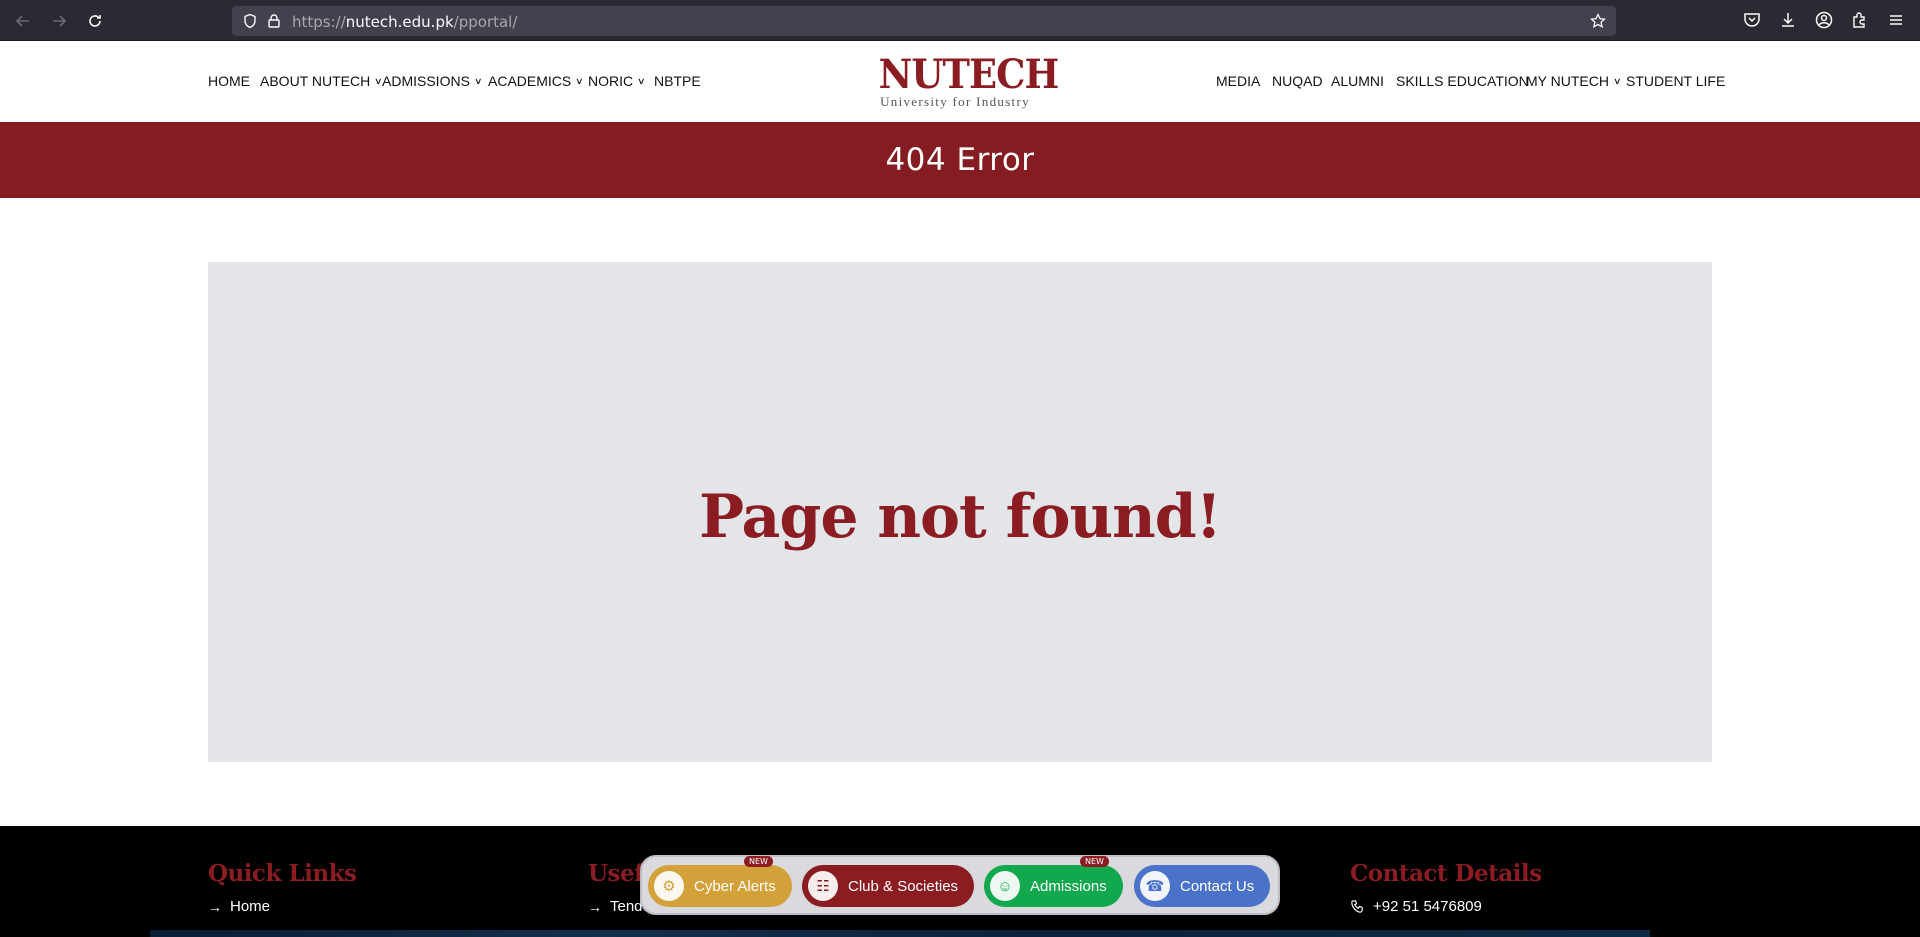  I want to click on nav-academics: ACADEMICS ∨, so click(536, 81).